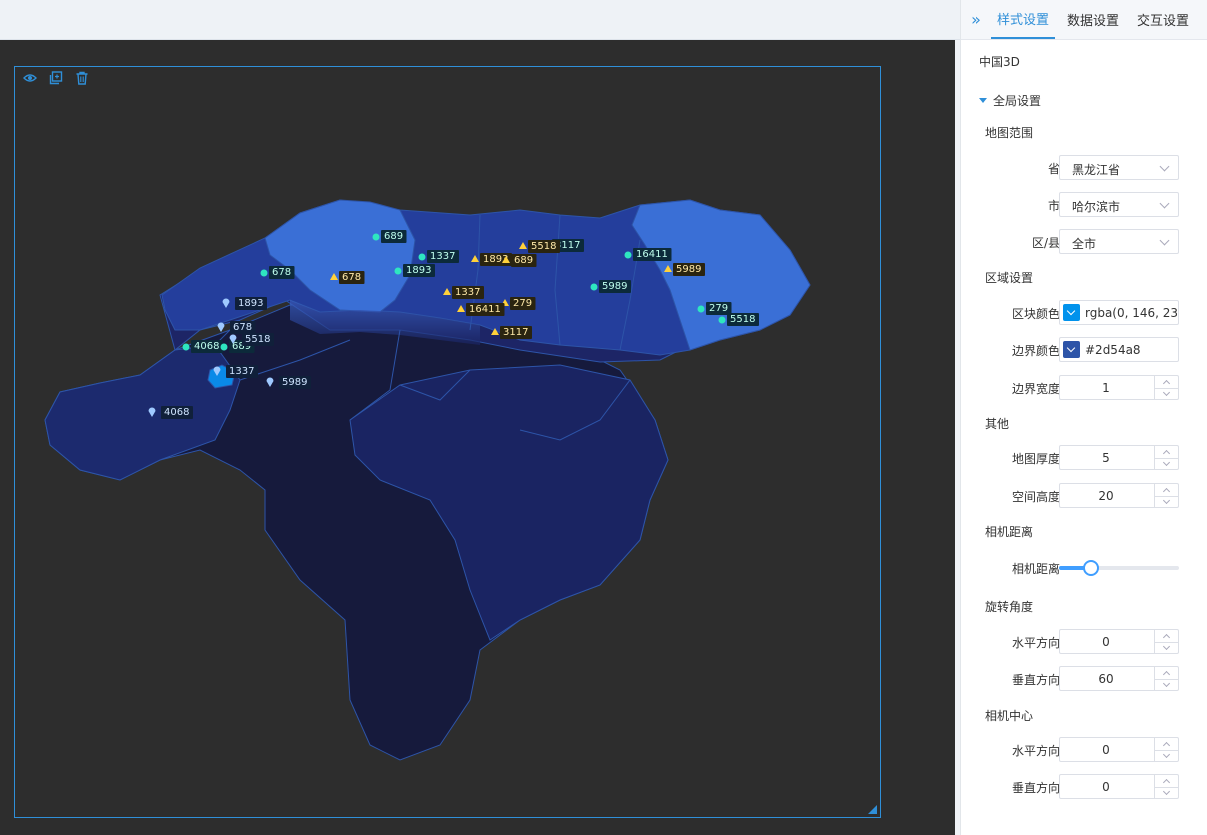 This screenshot has width=1207, height=835. What do you see at coordinates (1119, 457) in the screenshot?
I see `map-thickness-input: 5` at bounding box center [1119, 457].